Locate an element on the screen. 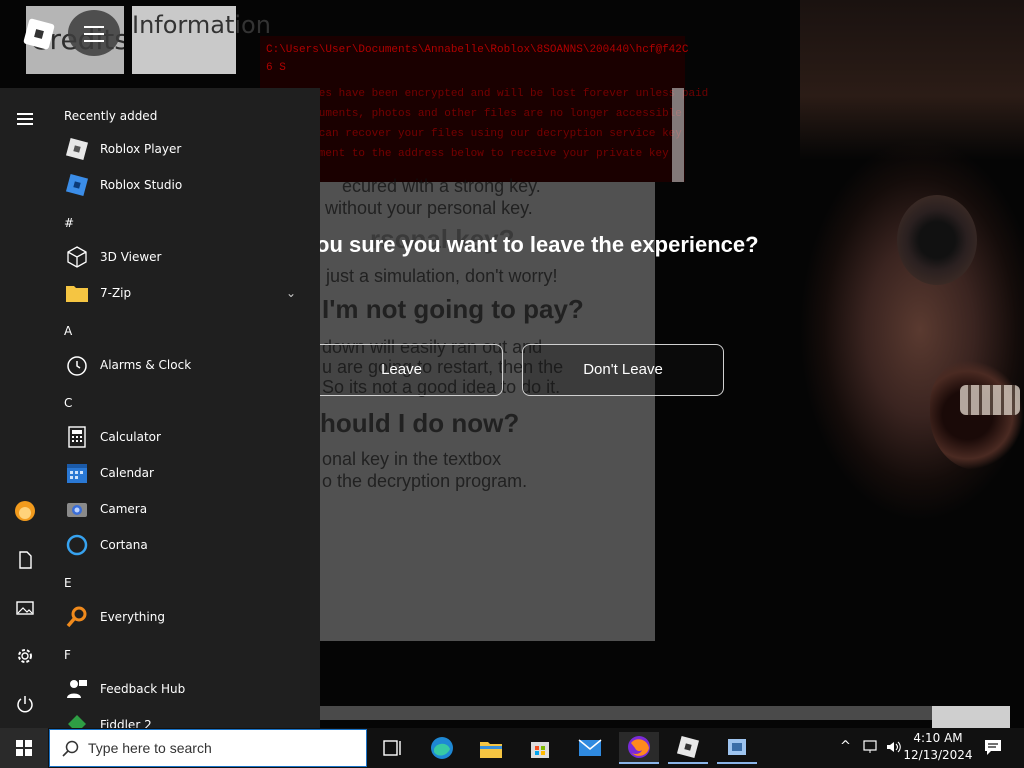 This screenshot has height=768, width=1024. magnifier-icon is located at coordinates (77, 617).